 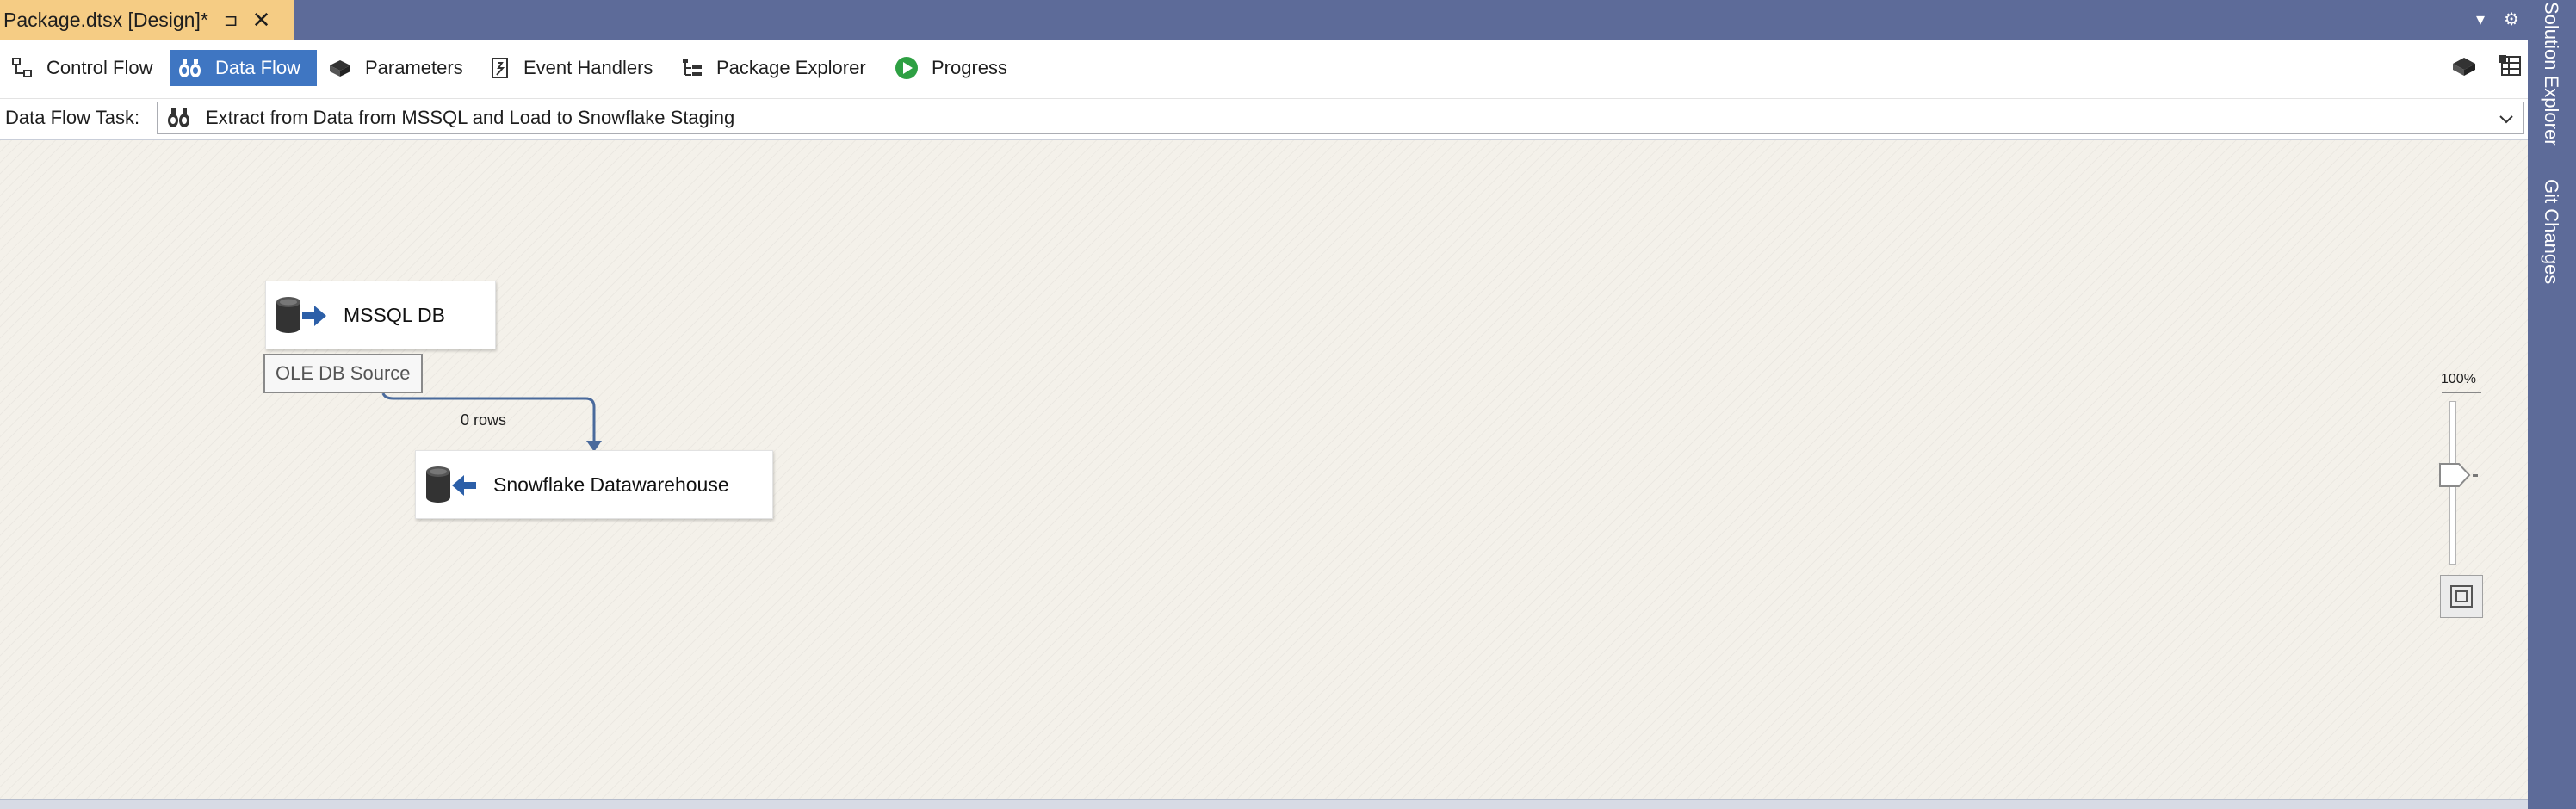 I want to click on tab-package-explorer: Package Explorer, so click(x=774, y=68).